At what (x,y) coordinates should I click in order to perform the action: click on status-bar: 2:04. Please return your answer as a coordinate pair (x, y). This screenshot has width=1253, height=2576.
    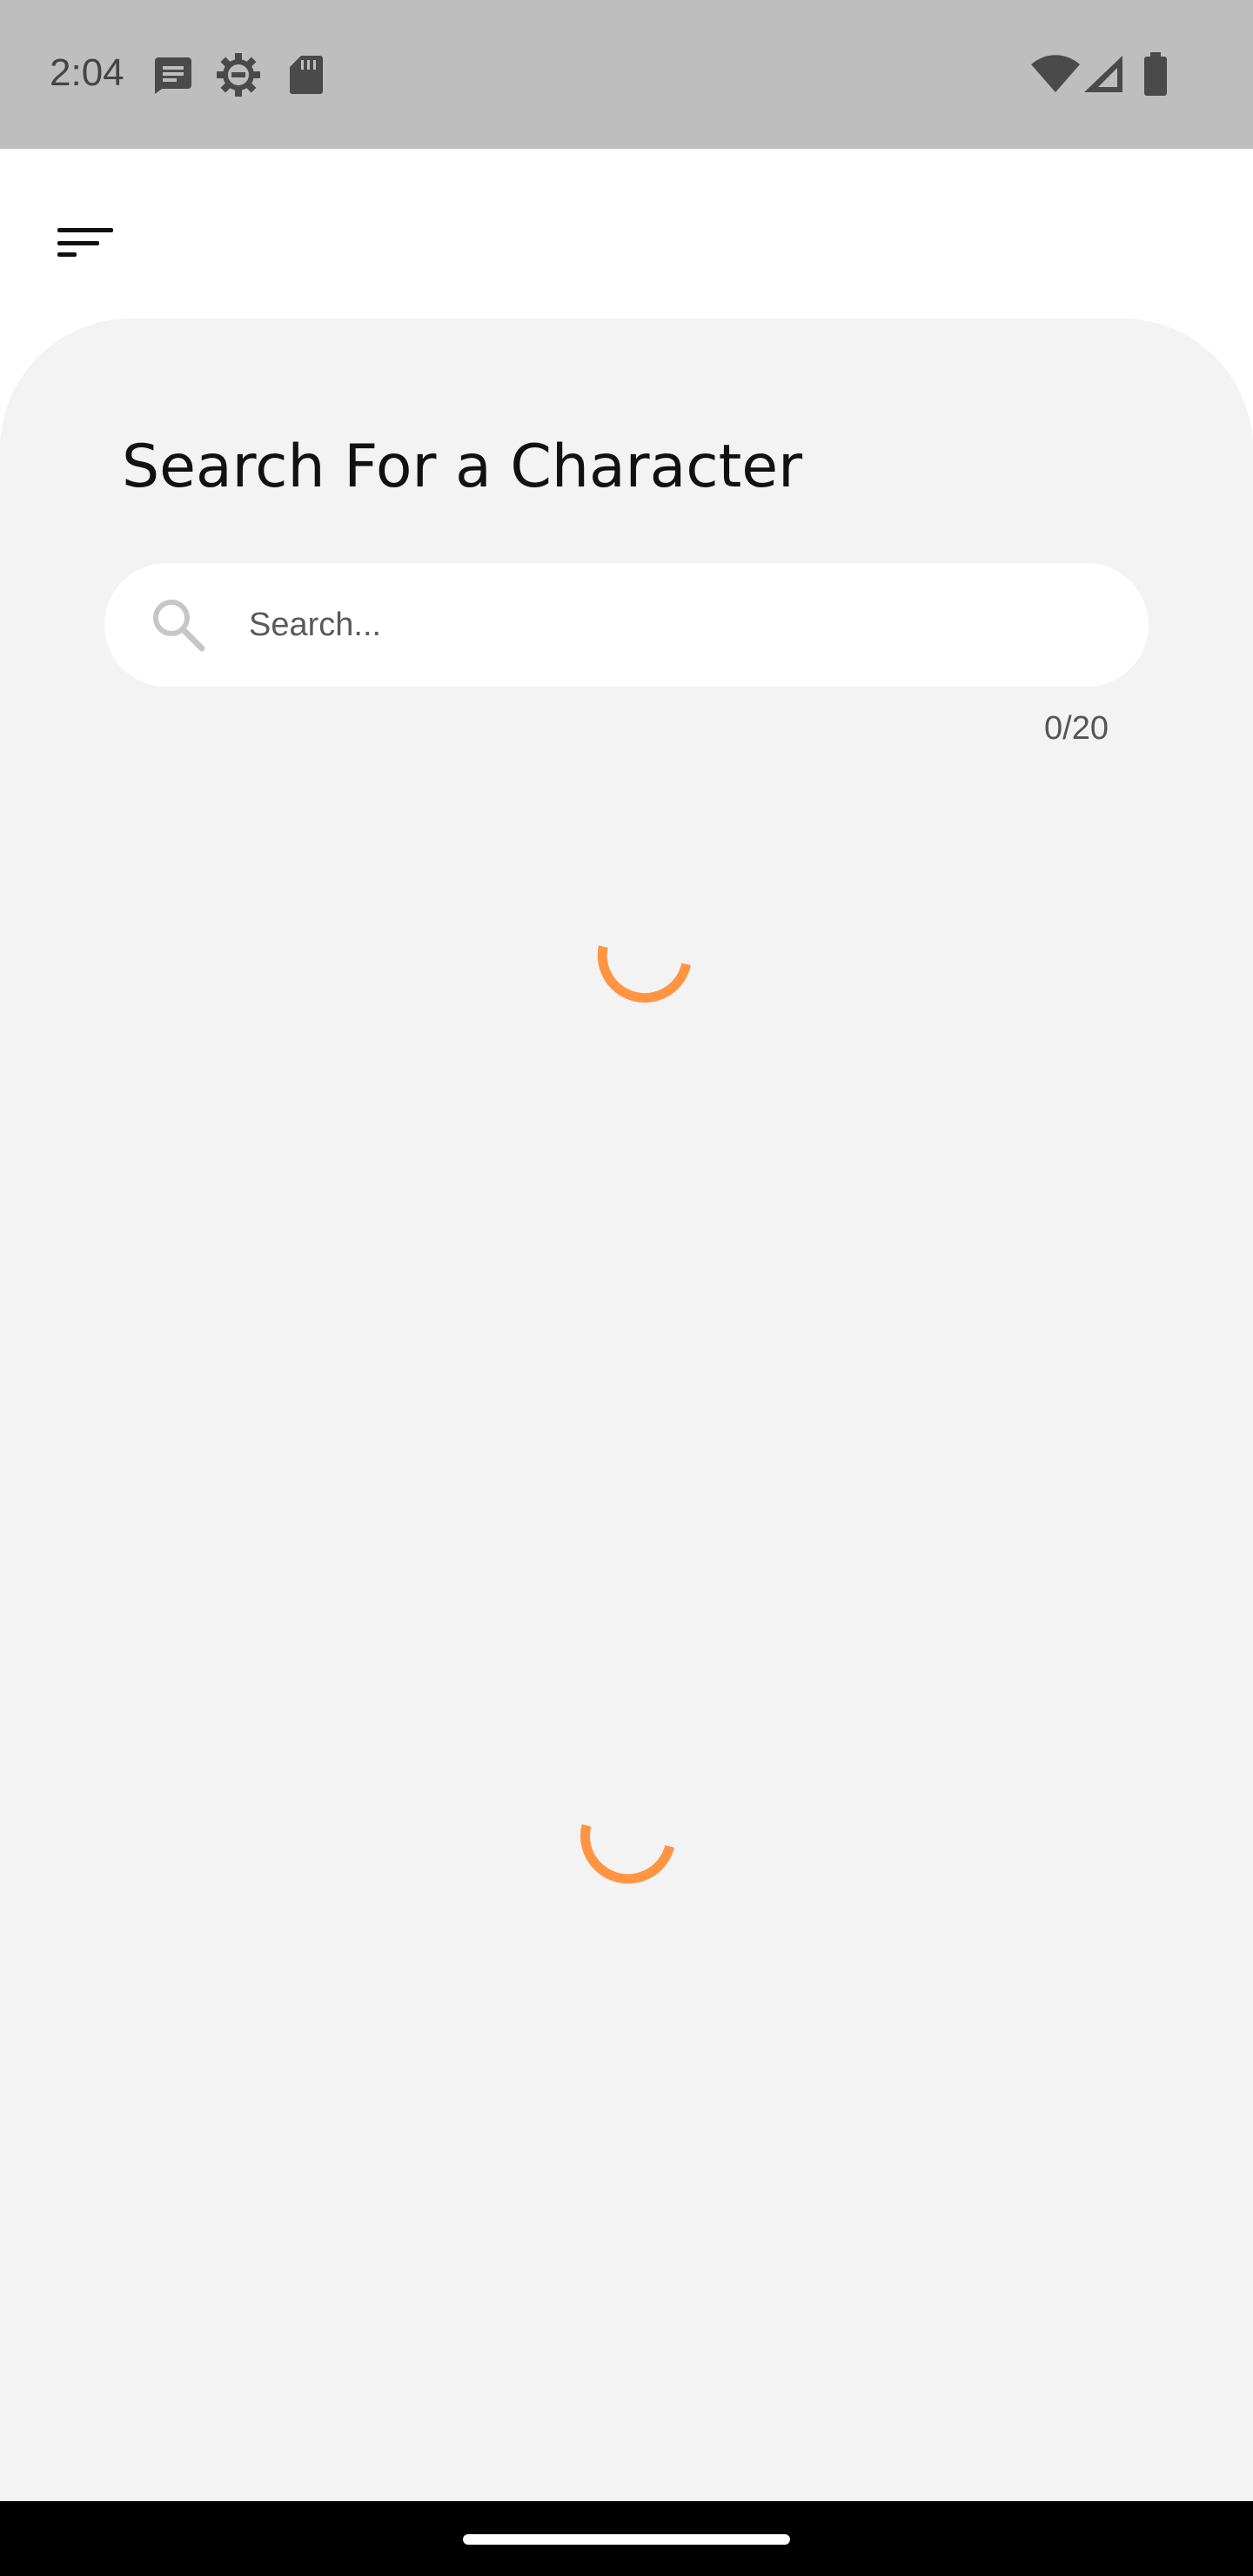
    Looking at the image, I should click on (626, 74).